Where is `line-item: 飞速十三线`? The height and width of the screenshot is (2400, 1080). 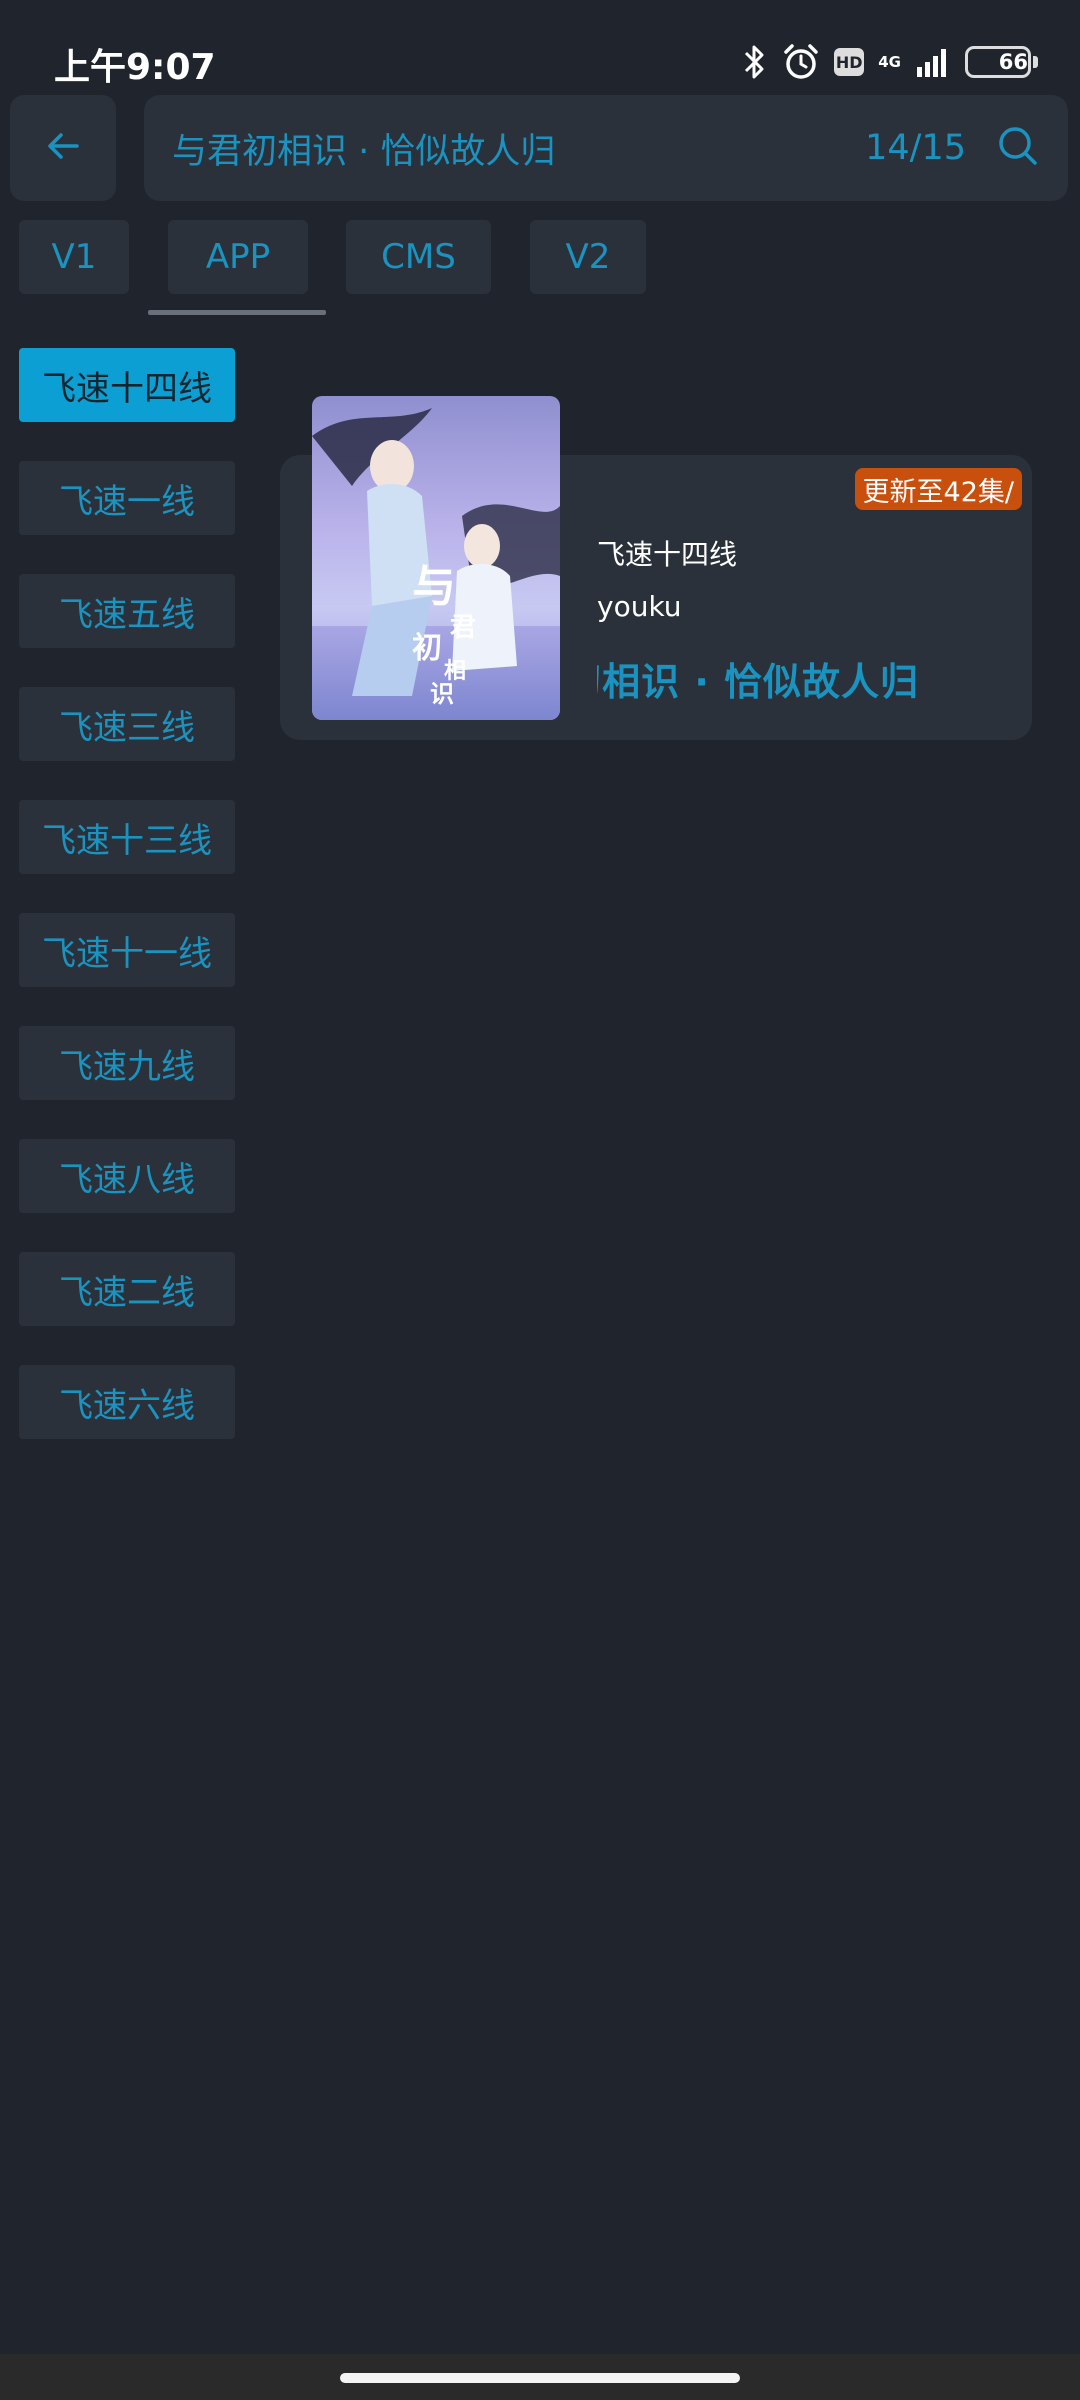 line-item: 飞速十三线 is located at coordinates (127, 837).